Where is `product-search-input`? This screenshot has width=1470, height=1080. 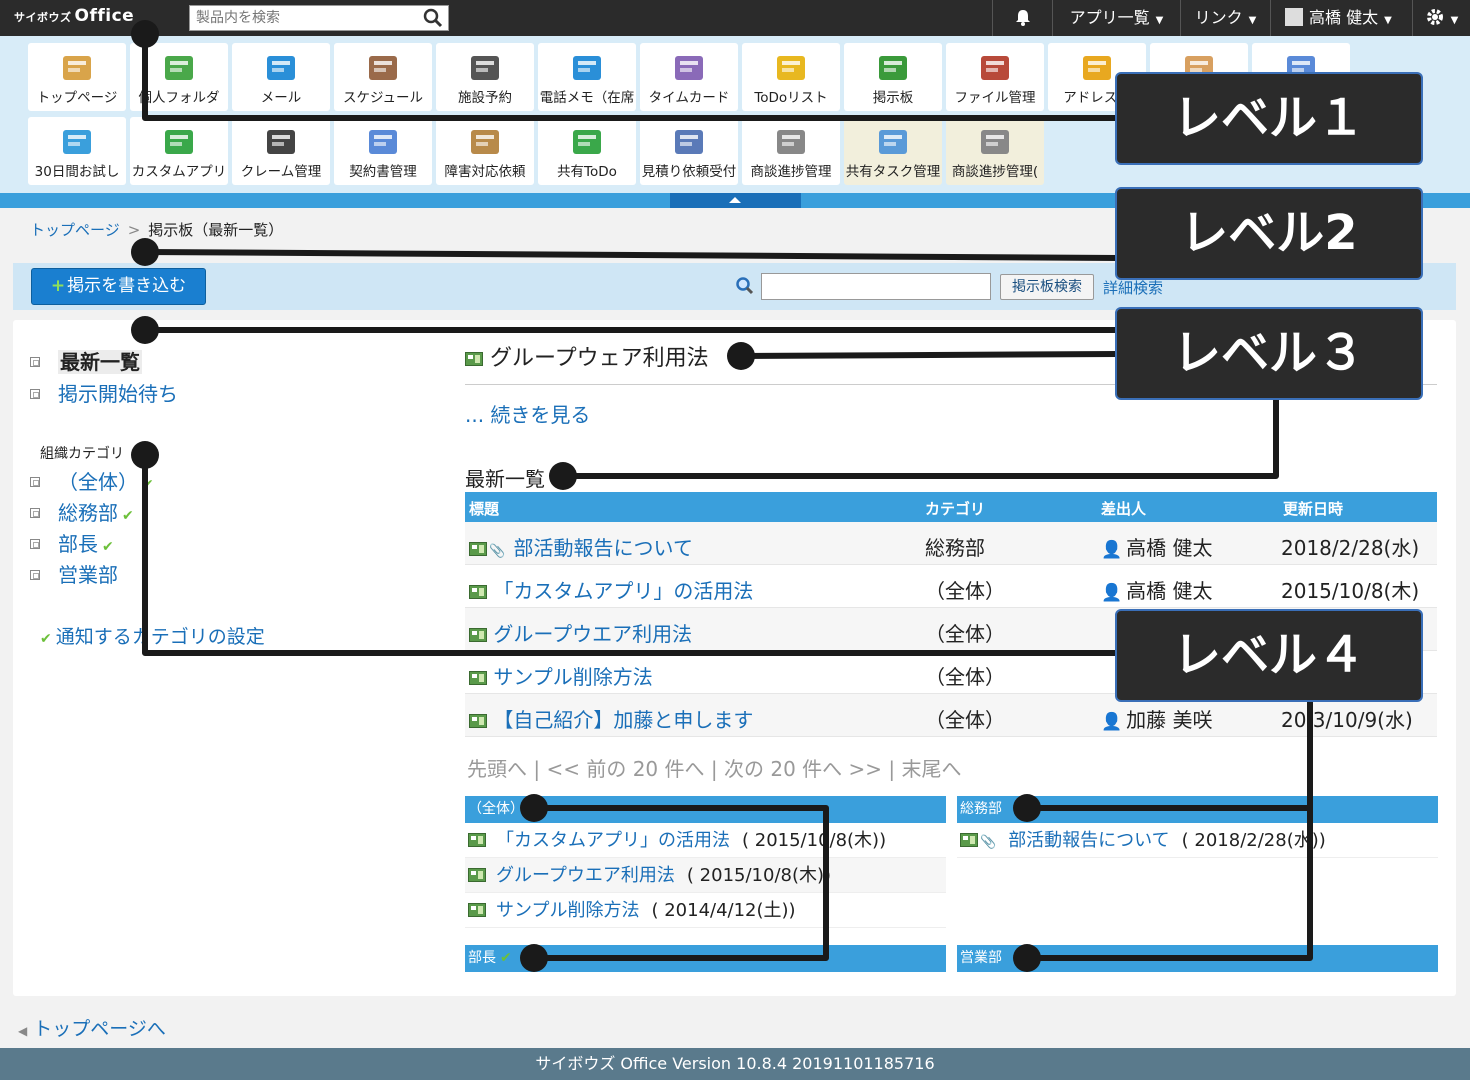 product-search-input is located at coordinates (309, 18).